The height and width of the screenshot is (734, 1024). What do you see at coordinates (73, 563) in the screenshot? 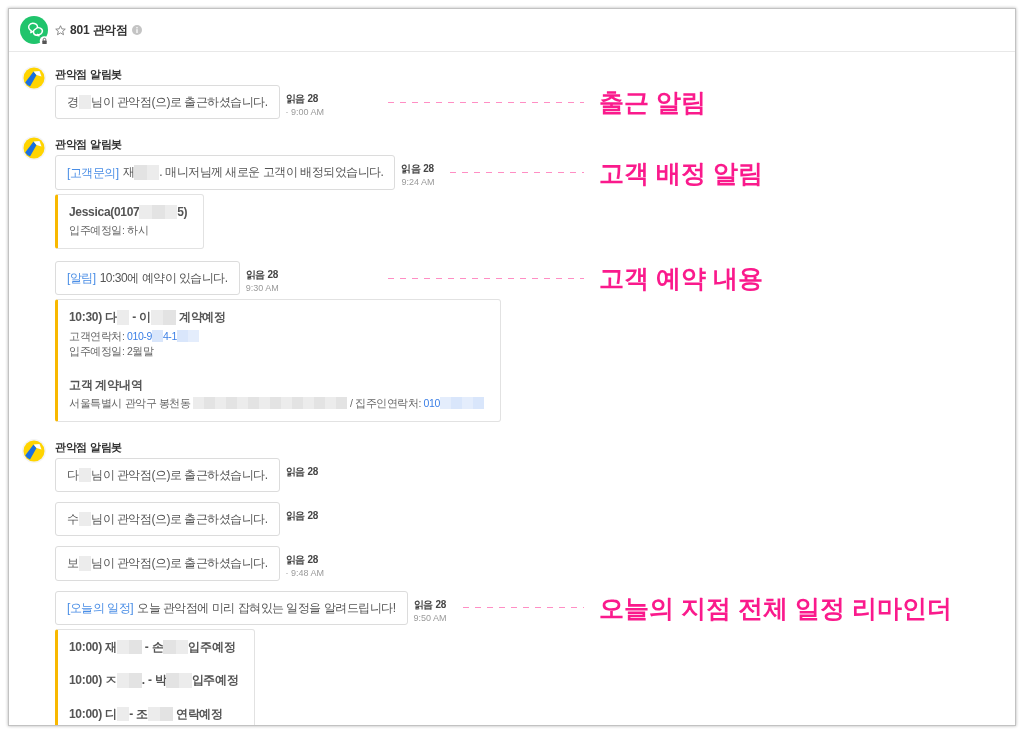
I see `message-text: 보` at bounding box center [73, 563].